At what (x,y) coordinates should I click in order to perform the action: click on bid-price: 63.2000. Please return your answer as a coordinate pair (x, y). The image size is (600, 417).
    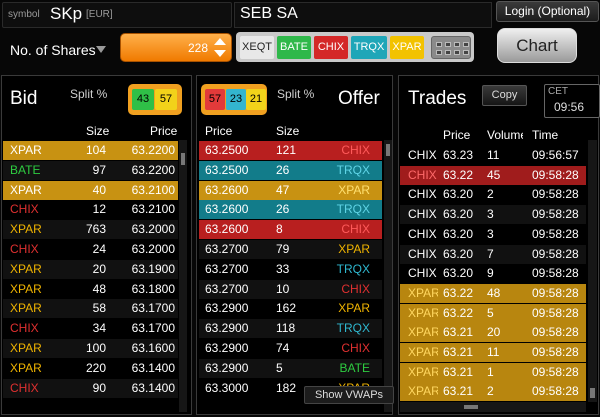
    Looking at the image, I should click on (153, 249).